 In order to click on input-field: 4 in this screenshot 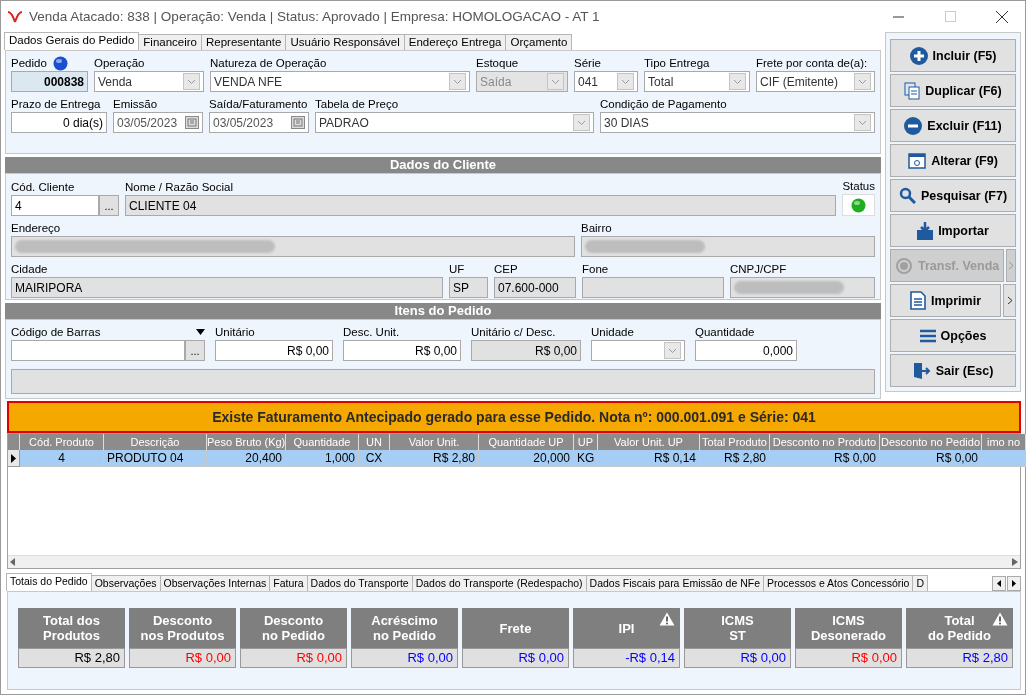, I will do `click(55, 205)`.